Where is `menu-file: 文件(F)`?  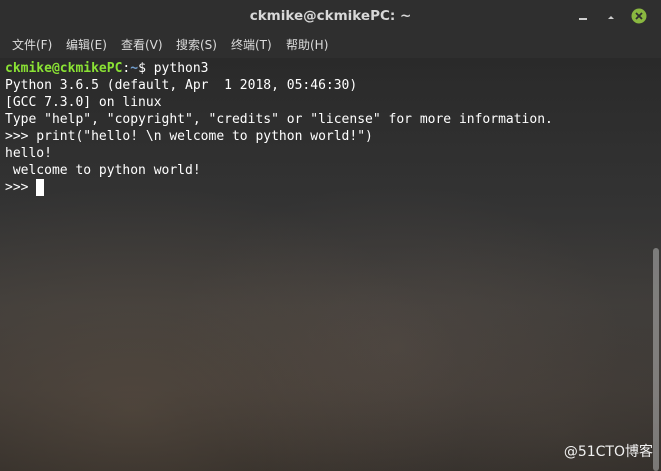 menu-file: 文件(F) is located at coordinates (32, 45).